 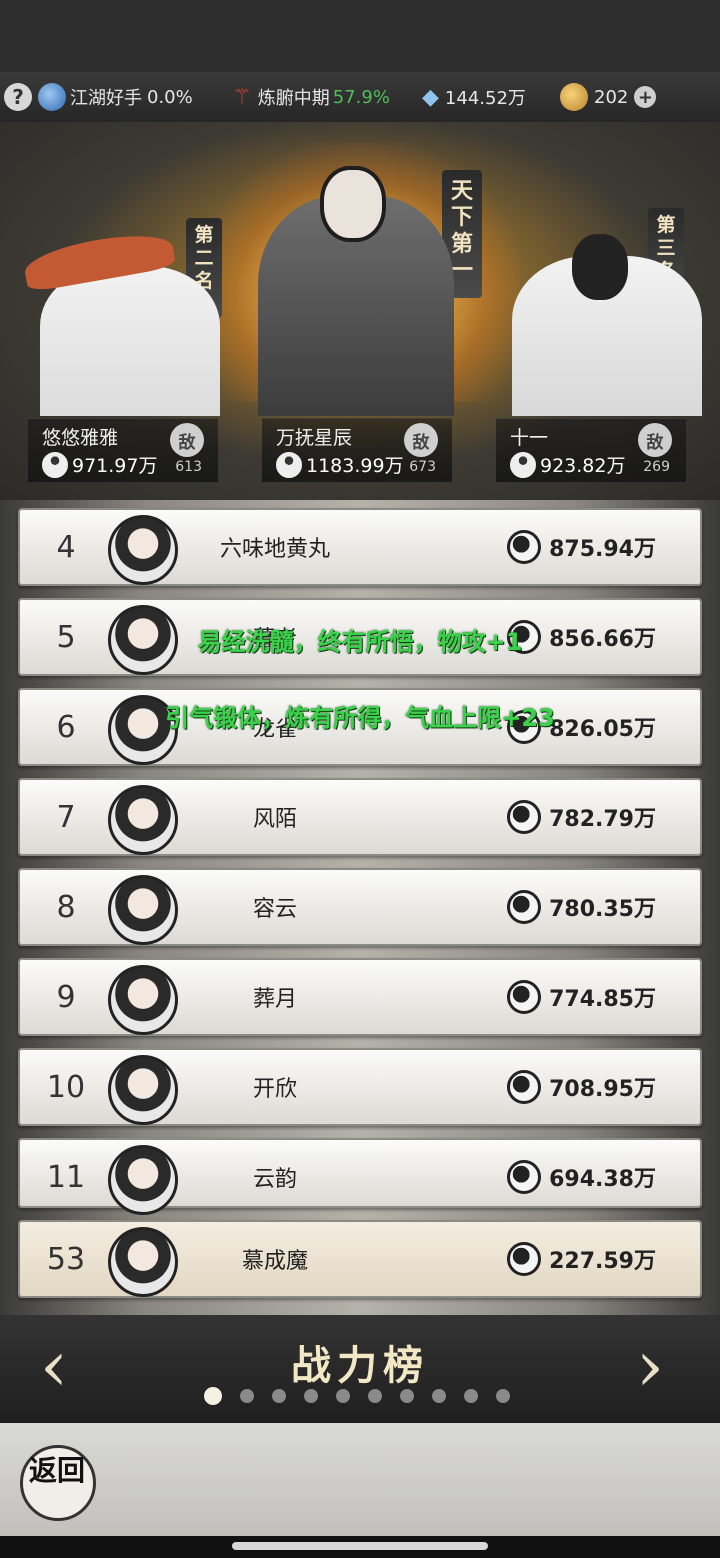 I want to click on player-name: 开欣, so click(x=274, y=1089).